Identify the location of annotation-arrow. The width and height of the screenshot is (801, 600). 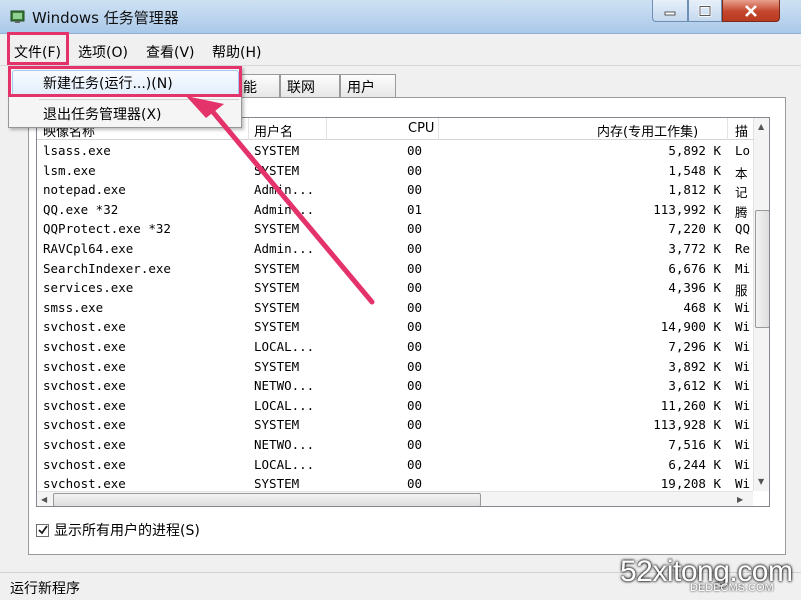
(280, 200).